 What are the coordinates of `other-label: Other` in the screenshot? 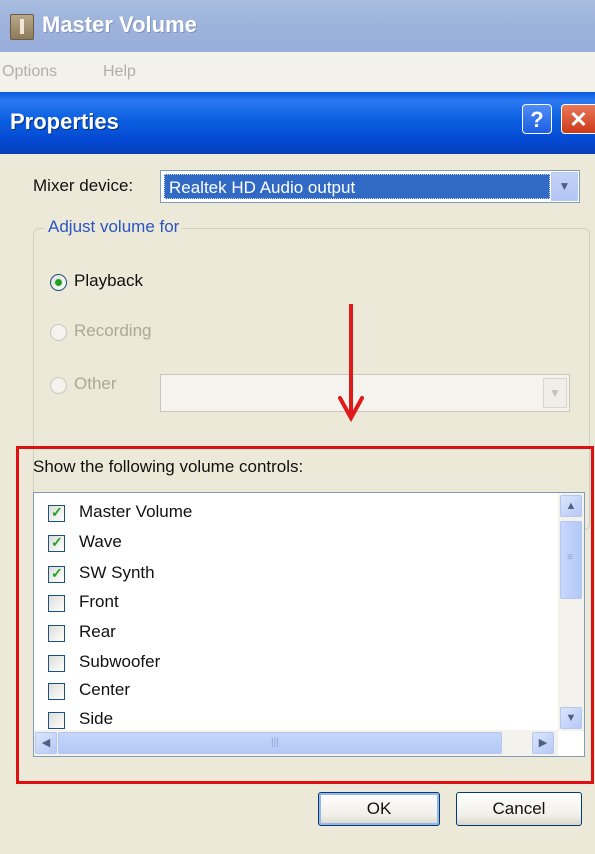 It's located at (95, 383).